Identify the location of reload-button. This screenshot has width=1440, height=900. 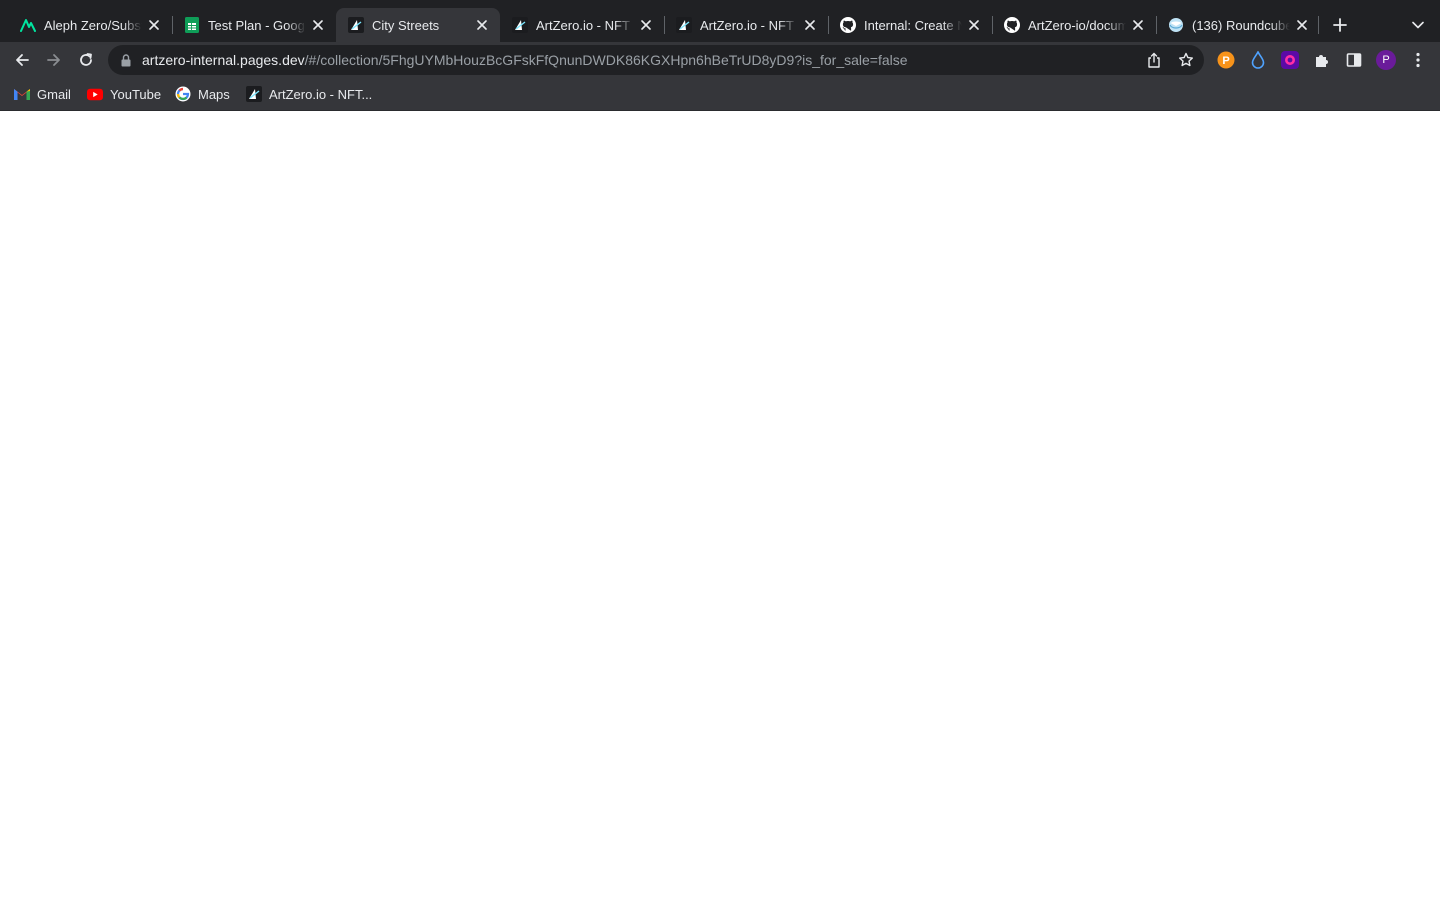
(86, 60).